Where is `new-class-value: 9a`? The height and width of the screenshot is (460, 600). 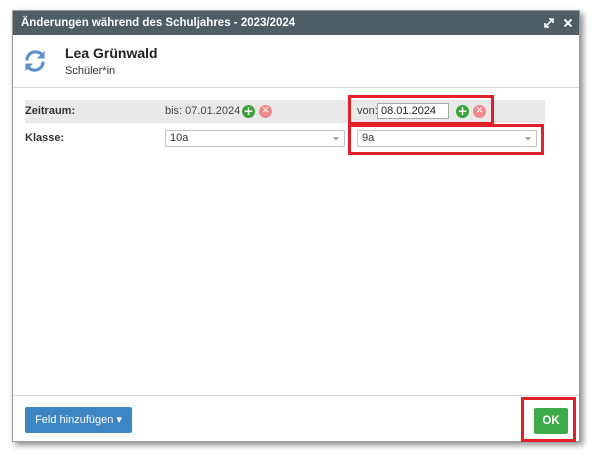
new-class-value: 9a is located at coordinates (368, 138).